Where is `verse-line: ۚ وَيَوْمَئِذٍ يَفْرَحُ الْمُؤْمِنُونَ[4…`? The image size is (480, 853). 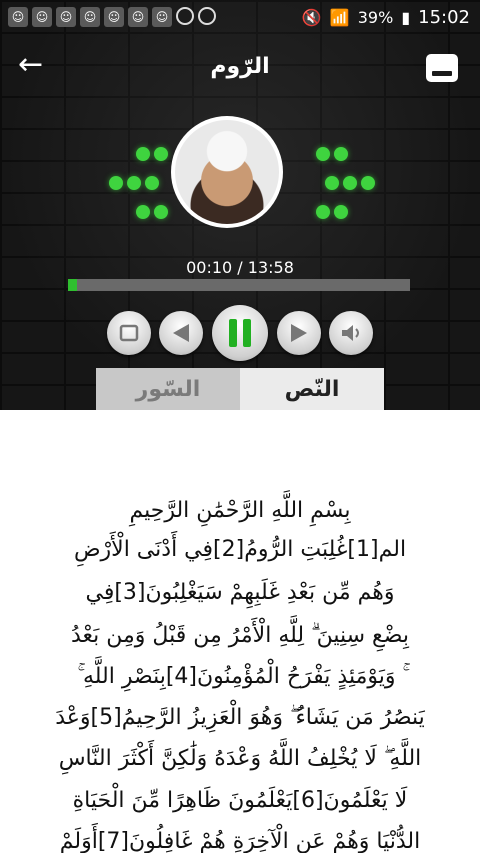 verse-line: ۚ وَيَوْمَئِذٍ يَفْرَحُ الْمُؤْمِنُونَ[4… is located at coordinates (240, 676).